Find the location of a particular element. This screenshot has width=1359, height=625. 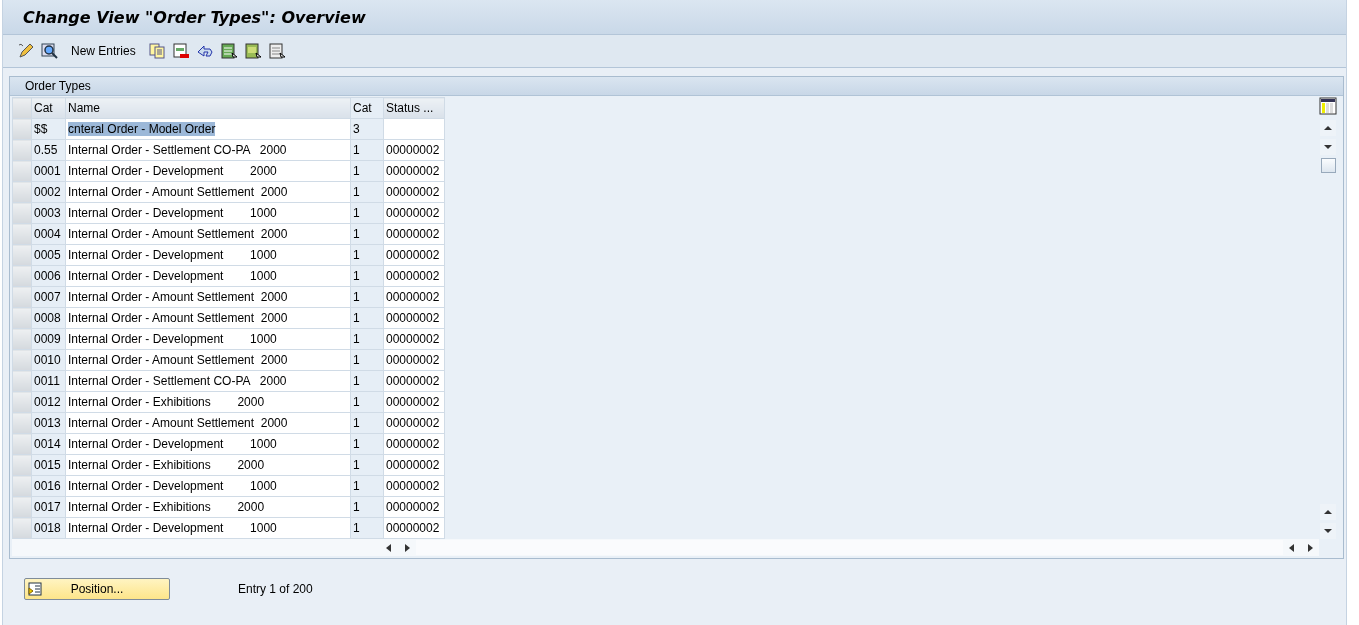

copy-icon is located at coordinates (156, 51).